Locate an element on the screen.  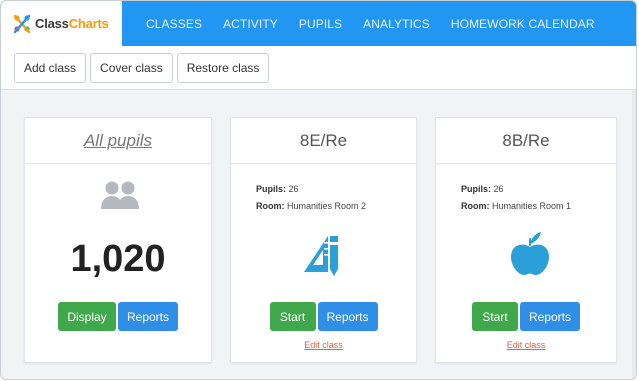
nav-item-activity: ACTIVITY is located at coordinates (250, 24).